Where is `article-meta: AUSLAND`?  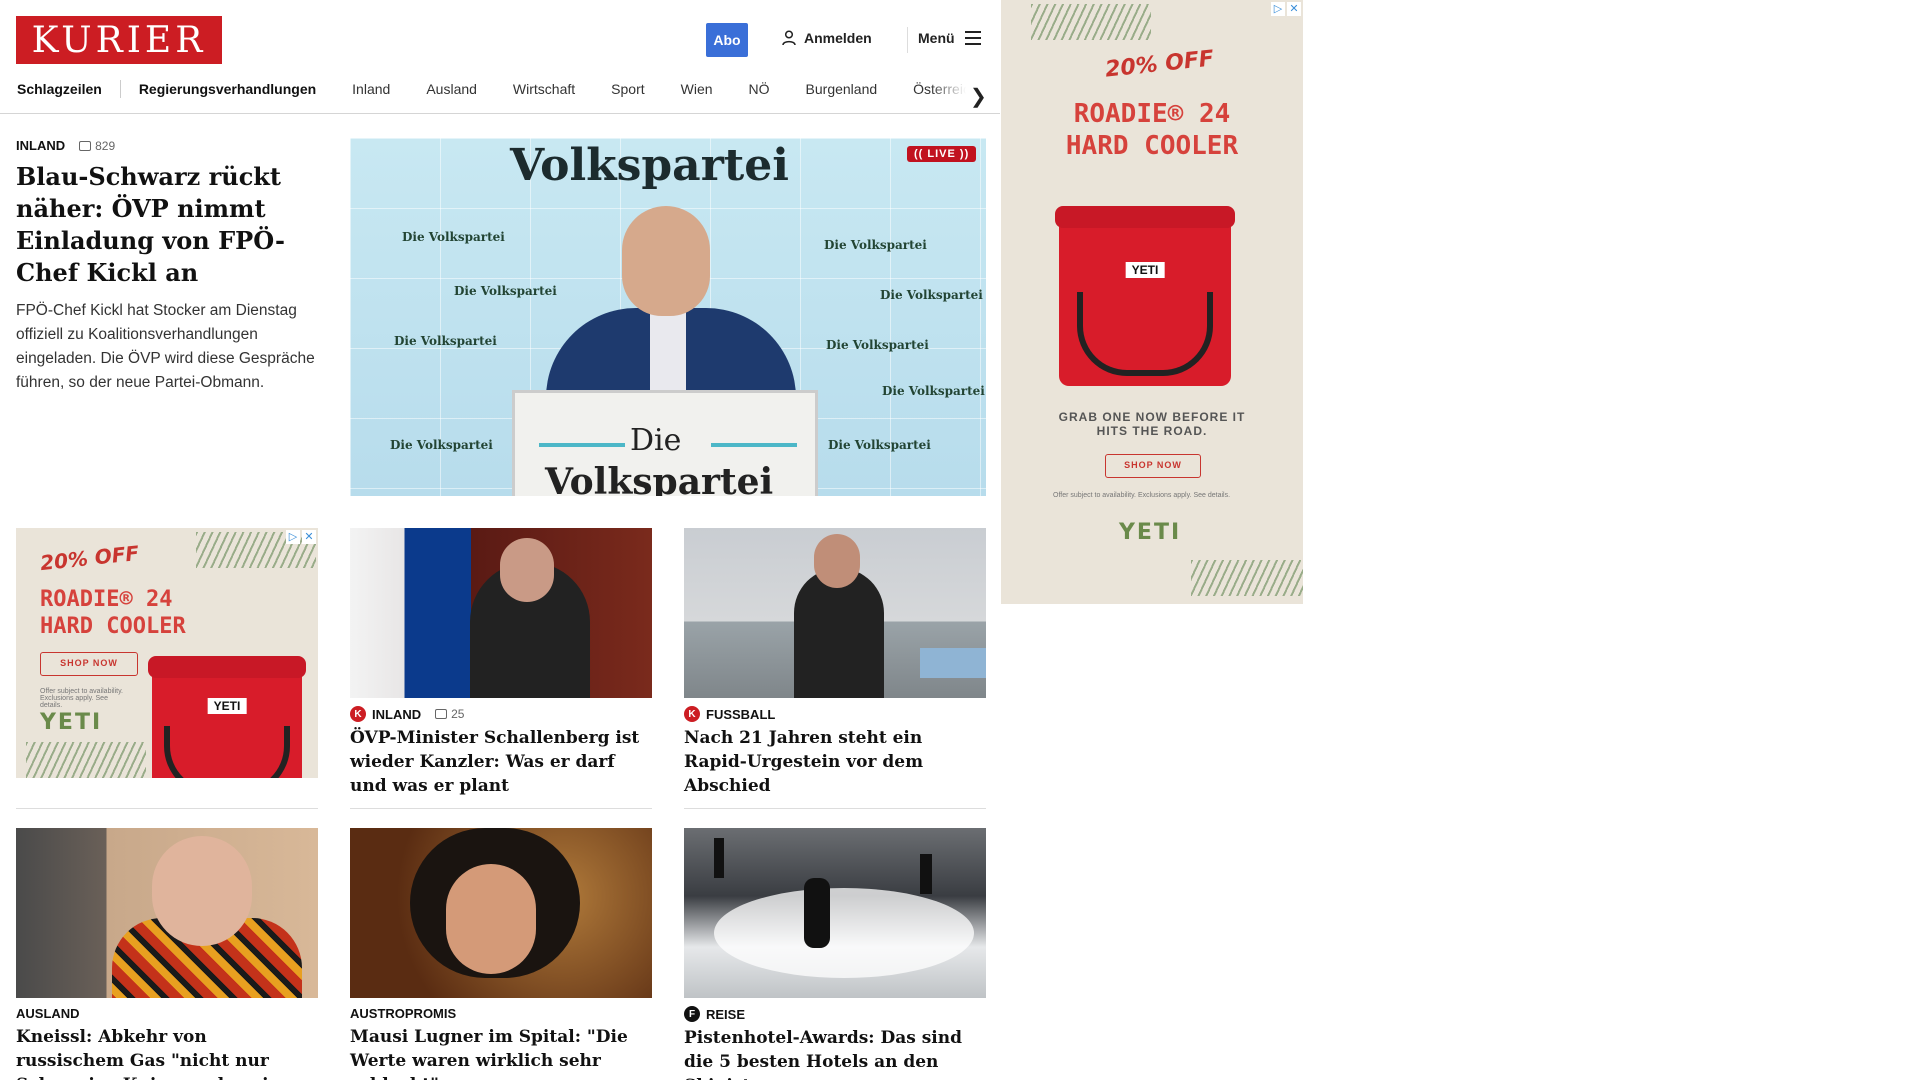
article-meta: AUSLAND is located at coordinates (167, 1013).